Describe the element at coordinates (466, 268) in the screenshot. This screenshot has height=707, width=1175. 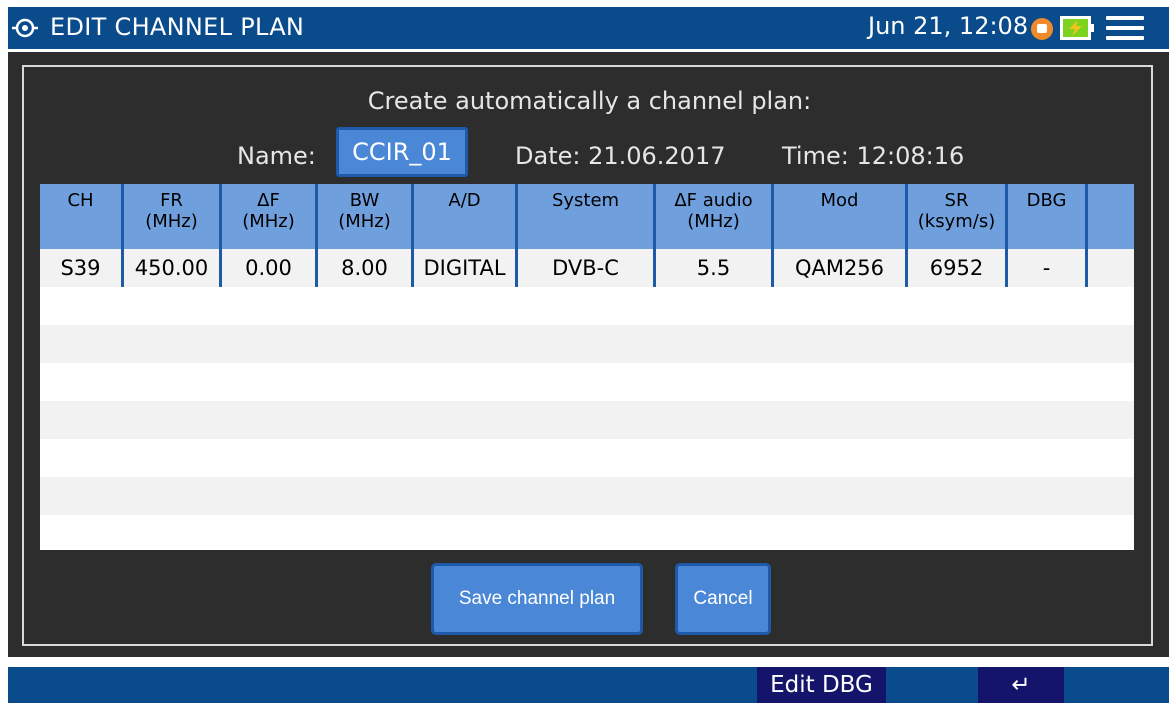
I see `cell-ad: DIGITAL` at that location.